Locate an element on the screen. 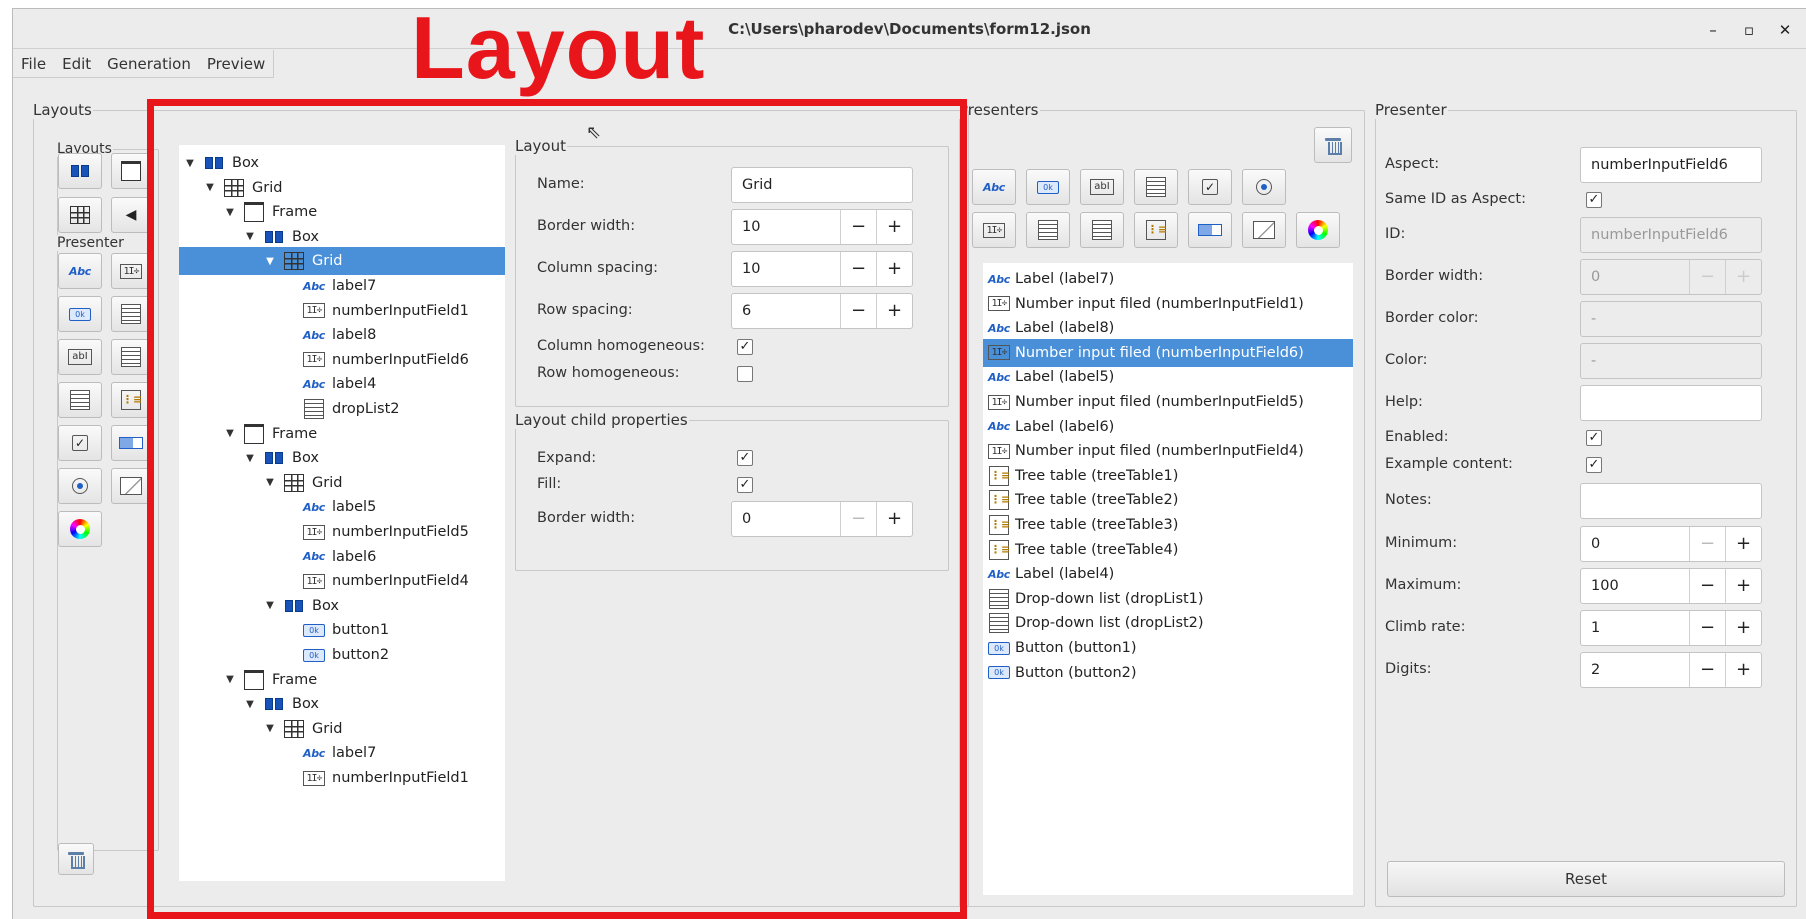 This screenshot has height=919, width=1806. same-id-checkbox: ✓ is located at coordinates (1594, 200).